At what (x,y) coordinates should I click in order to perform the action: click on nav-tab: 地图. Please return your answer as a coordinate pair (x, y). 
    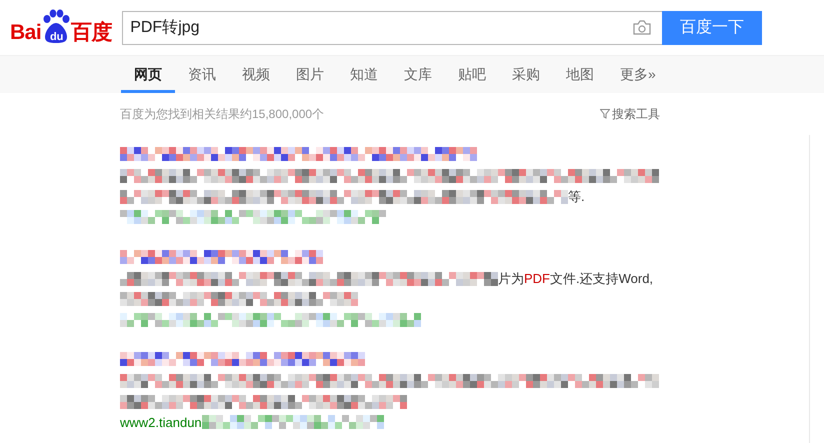
    Looking at the image, I should click on (580, 74).